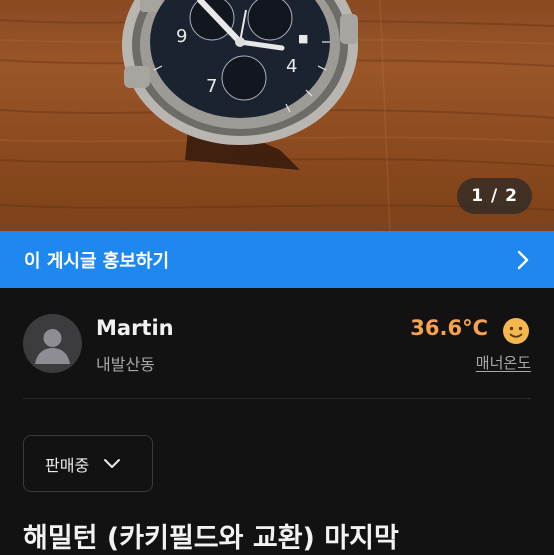 This screenshot has height=555, width=554. What do you see at coordinates (125, 364) in the screenshot?
I see `seller-location: 내발산동` at bounding box center [125, 364].